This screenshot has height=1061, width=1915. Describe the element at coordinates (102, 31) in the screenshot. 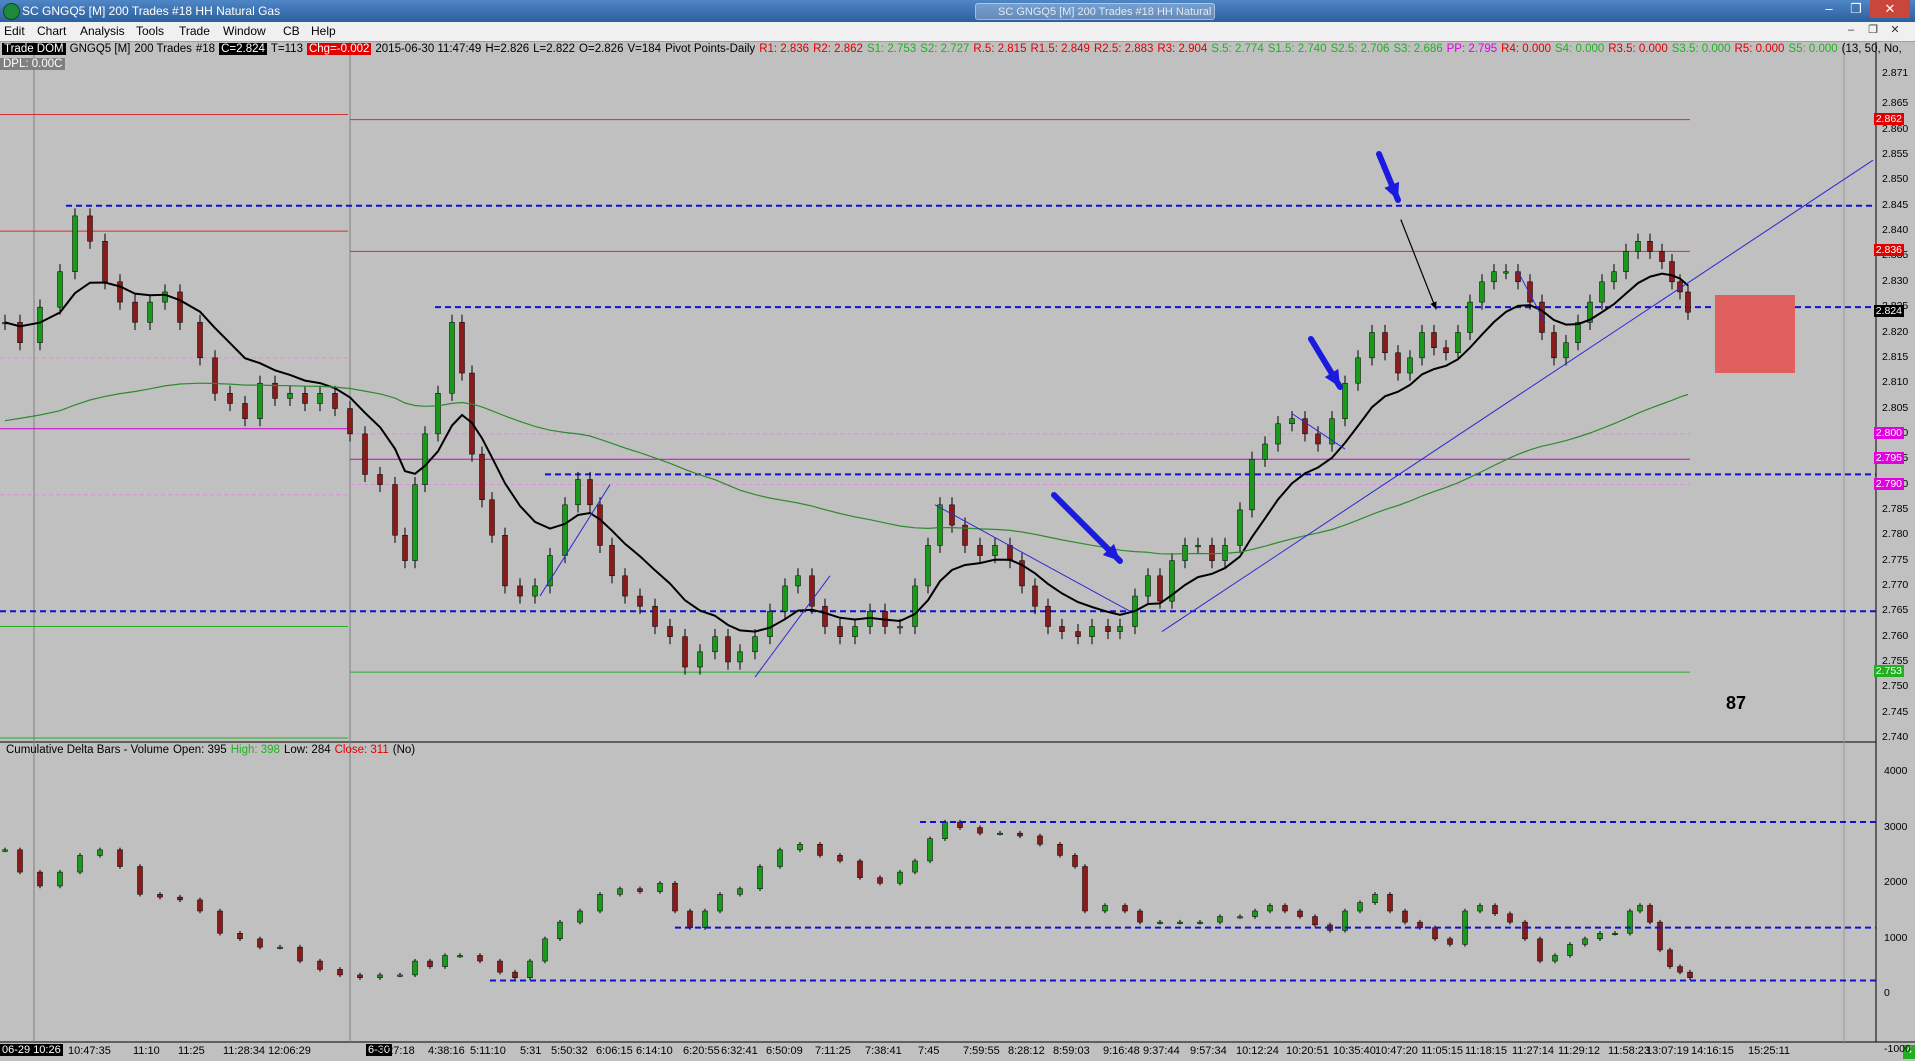

I see `menu-analysis: Analysis` at that location.